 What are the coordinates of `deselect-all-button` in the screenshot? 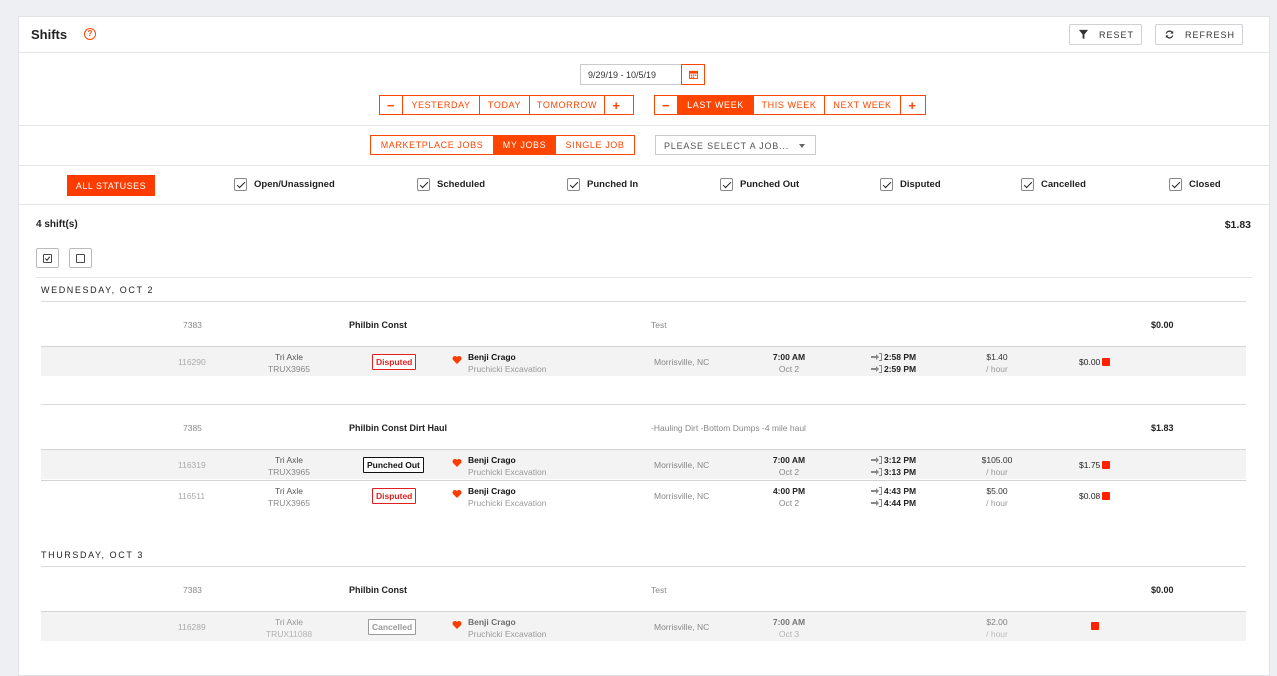 It's located at (80, 258).